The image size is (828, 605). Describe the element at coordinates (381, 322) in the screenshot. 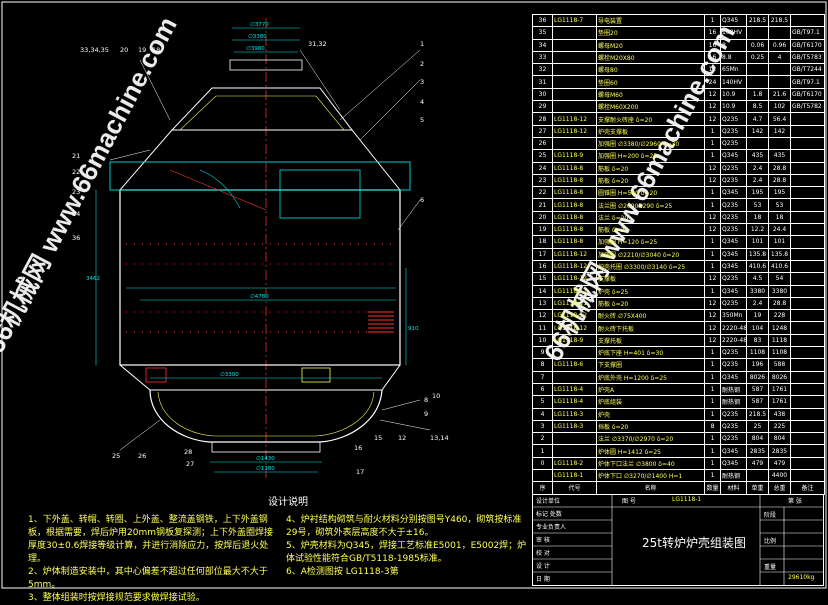

I see `spring-stack` at that location.